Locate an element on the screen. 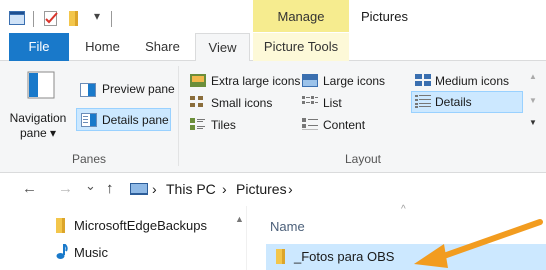 Image resolution: width=546 pixels, height=270 pixels. new-folder-icon is located at coordinates (74, 18).